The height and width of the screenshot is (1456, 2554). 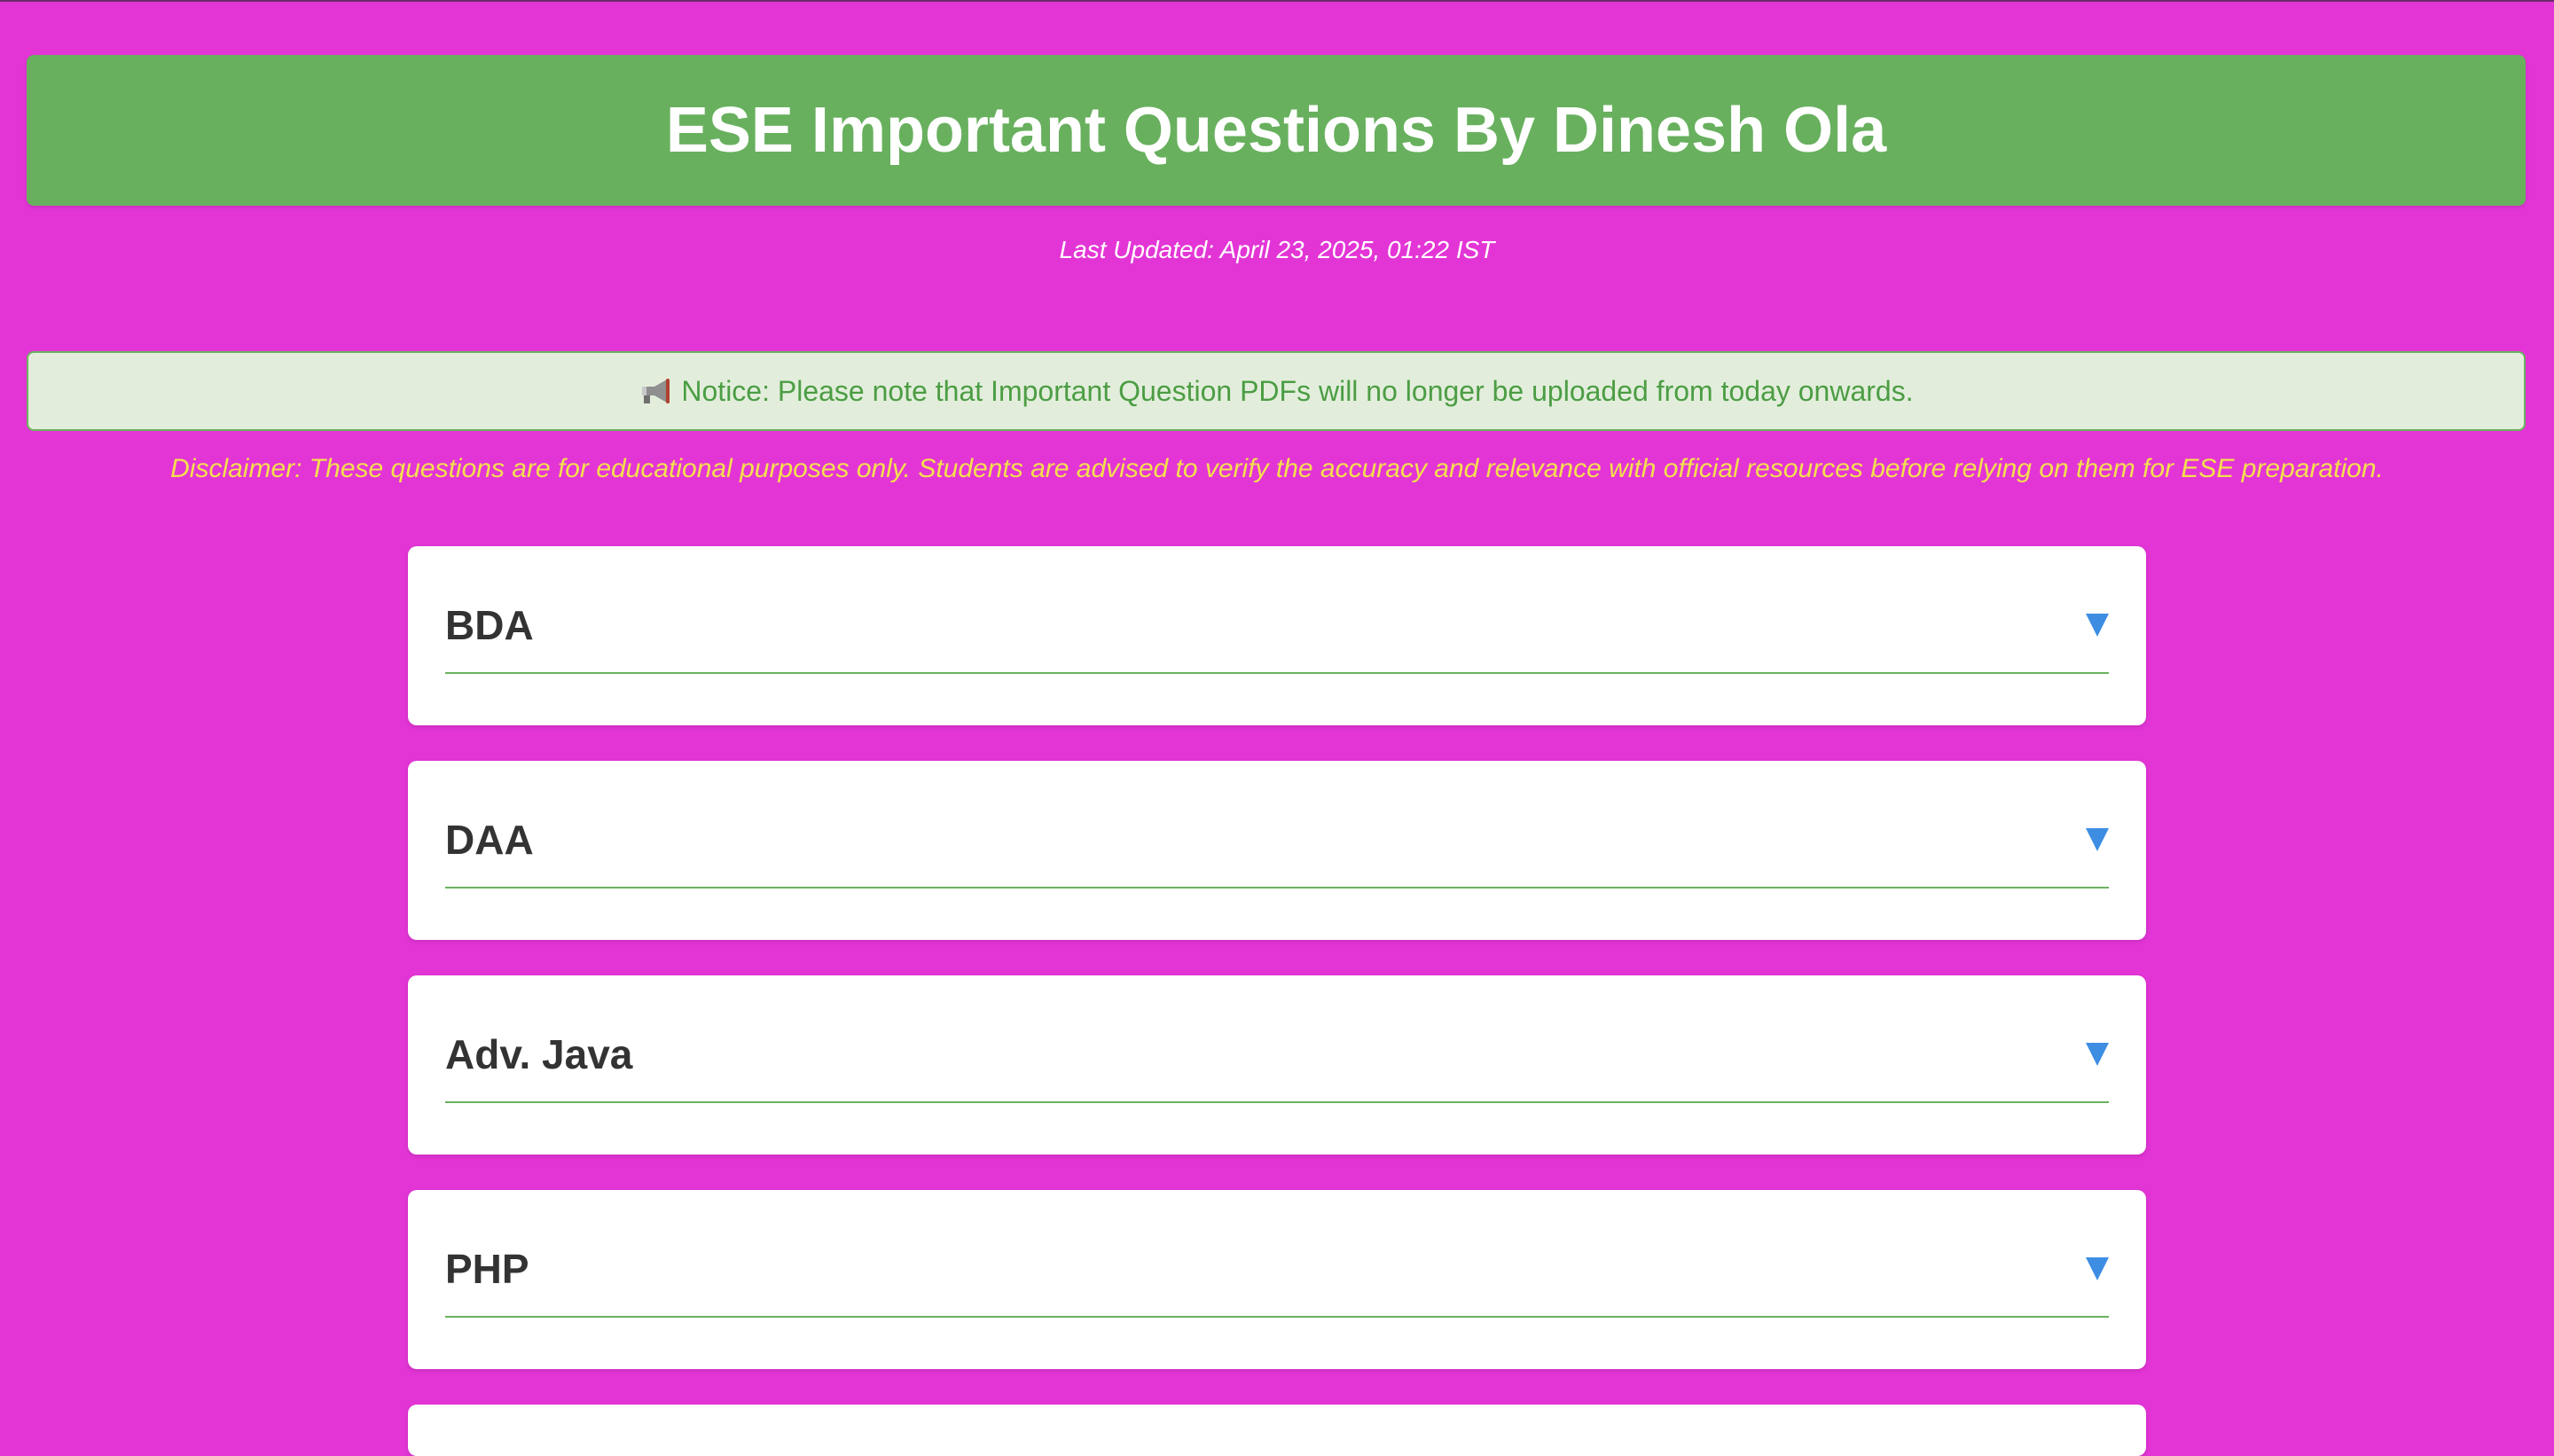 What do you see at coordinates (1277, 1055) in the screenshot?
I see `subject-toggle-adv-java: Adv. Java` at bounding box center [1277, 1055].